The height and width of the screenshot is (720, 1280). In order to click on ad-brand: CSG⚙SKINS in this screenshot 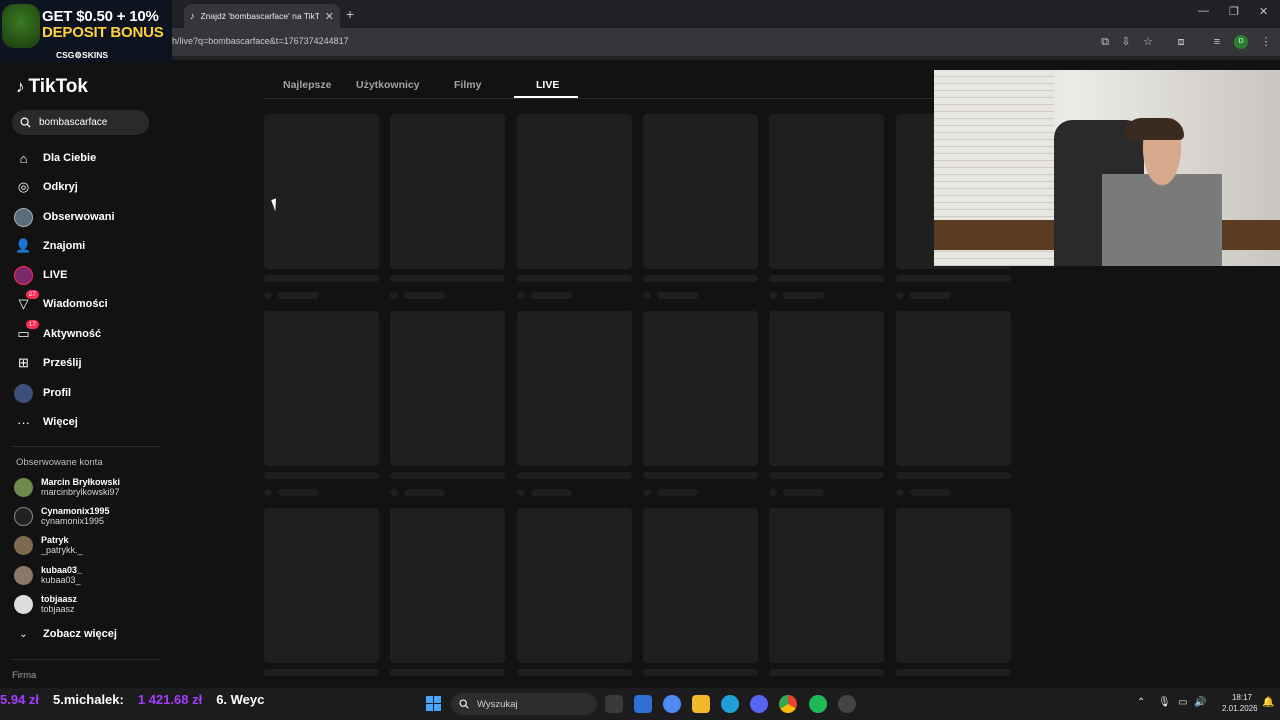, I will do `click(82, 55)`.